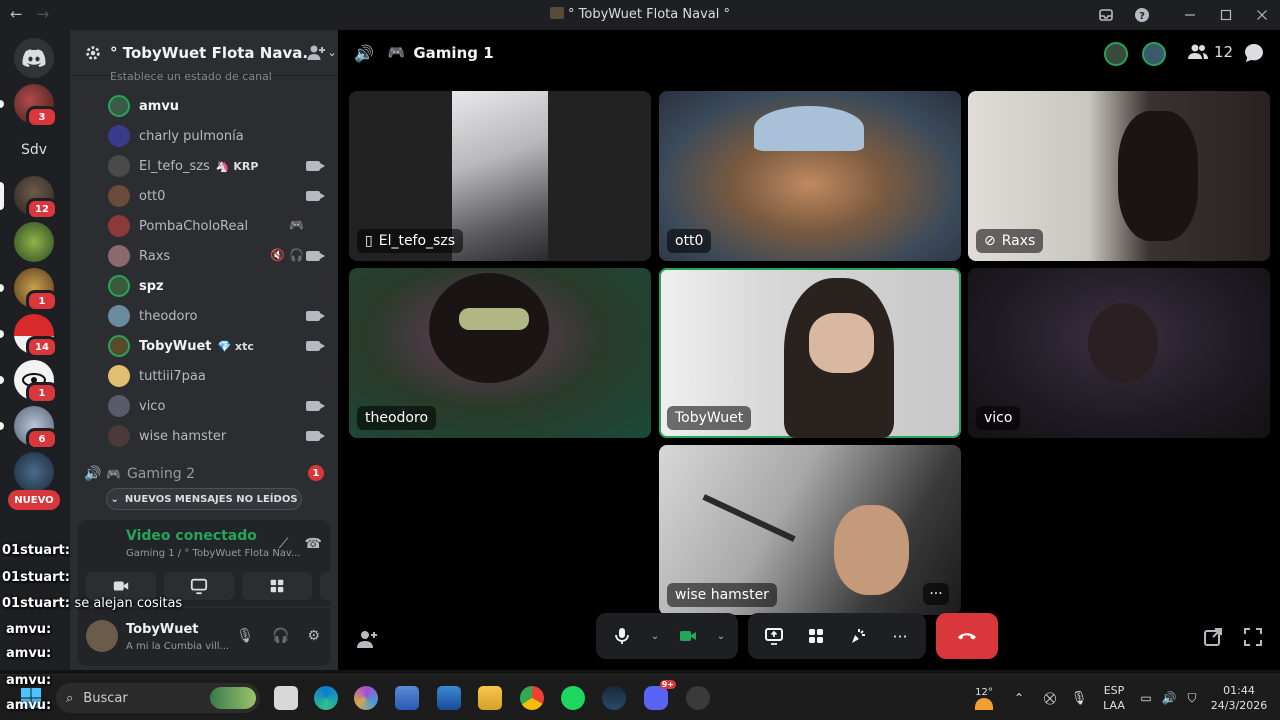 This screenshot has height=720, width=1280. I want to click on voice-member: amvu, so click(218, 106).